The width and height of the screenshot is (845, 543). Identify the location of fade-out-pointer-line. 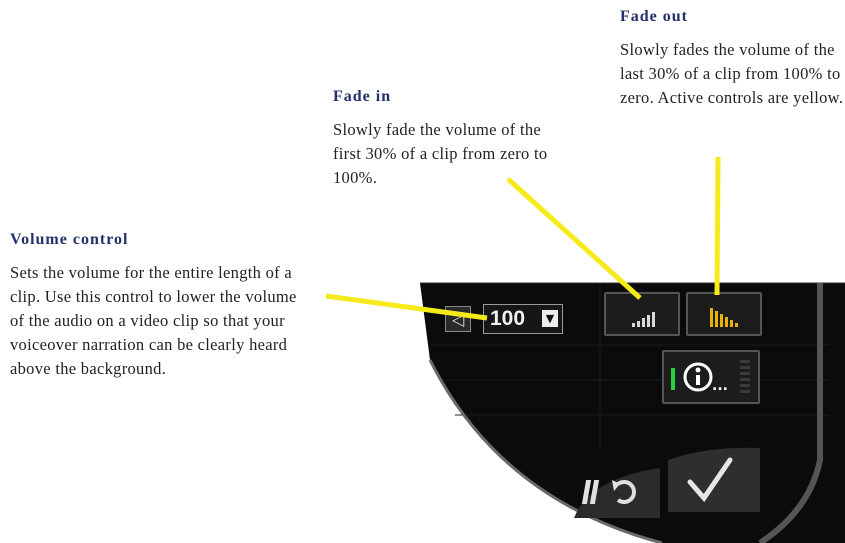
(717, 226).